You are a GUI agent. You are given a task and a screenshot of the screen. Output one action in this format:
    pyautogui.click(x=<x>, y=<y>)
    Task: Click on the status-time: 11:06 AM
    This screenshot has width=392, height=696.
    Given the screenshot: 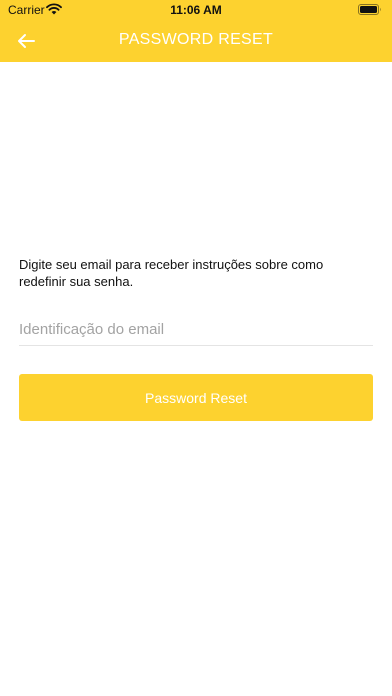 What is the action you would take?
    pyautogui.click(x=196, y=10)
    